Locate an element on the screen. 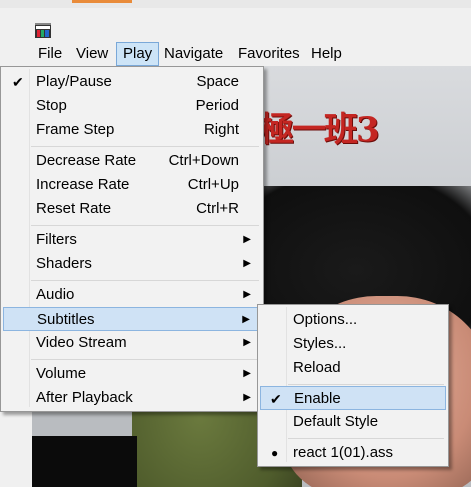  submenu-item-default-style: Default Style is located at coordinates (353, 422).